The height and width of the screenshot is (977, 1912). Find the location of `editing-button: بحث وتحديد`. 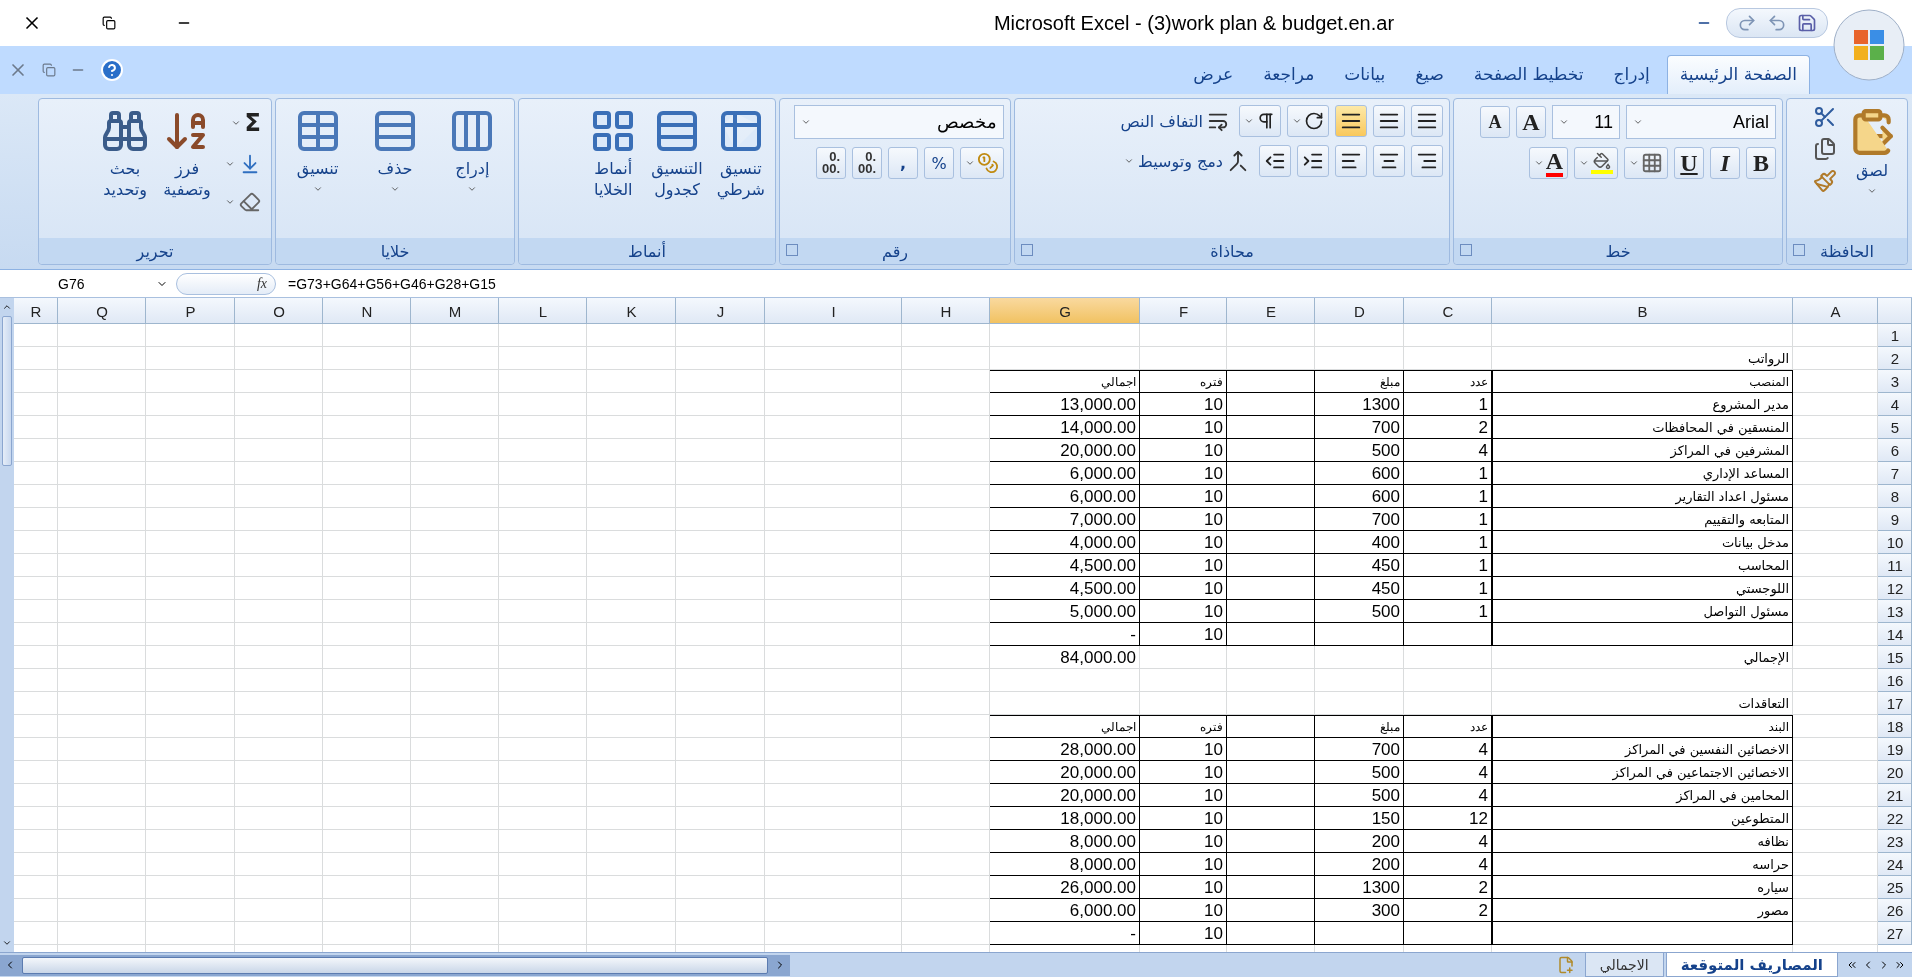

editing-button: بحث وتحديد is located at coordinates (125, 154).